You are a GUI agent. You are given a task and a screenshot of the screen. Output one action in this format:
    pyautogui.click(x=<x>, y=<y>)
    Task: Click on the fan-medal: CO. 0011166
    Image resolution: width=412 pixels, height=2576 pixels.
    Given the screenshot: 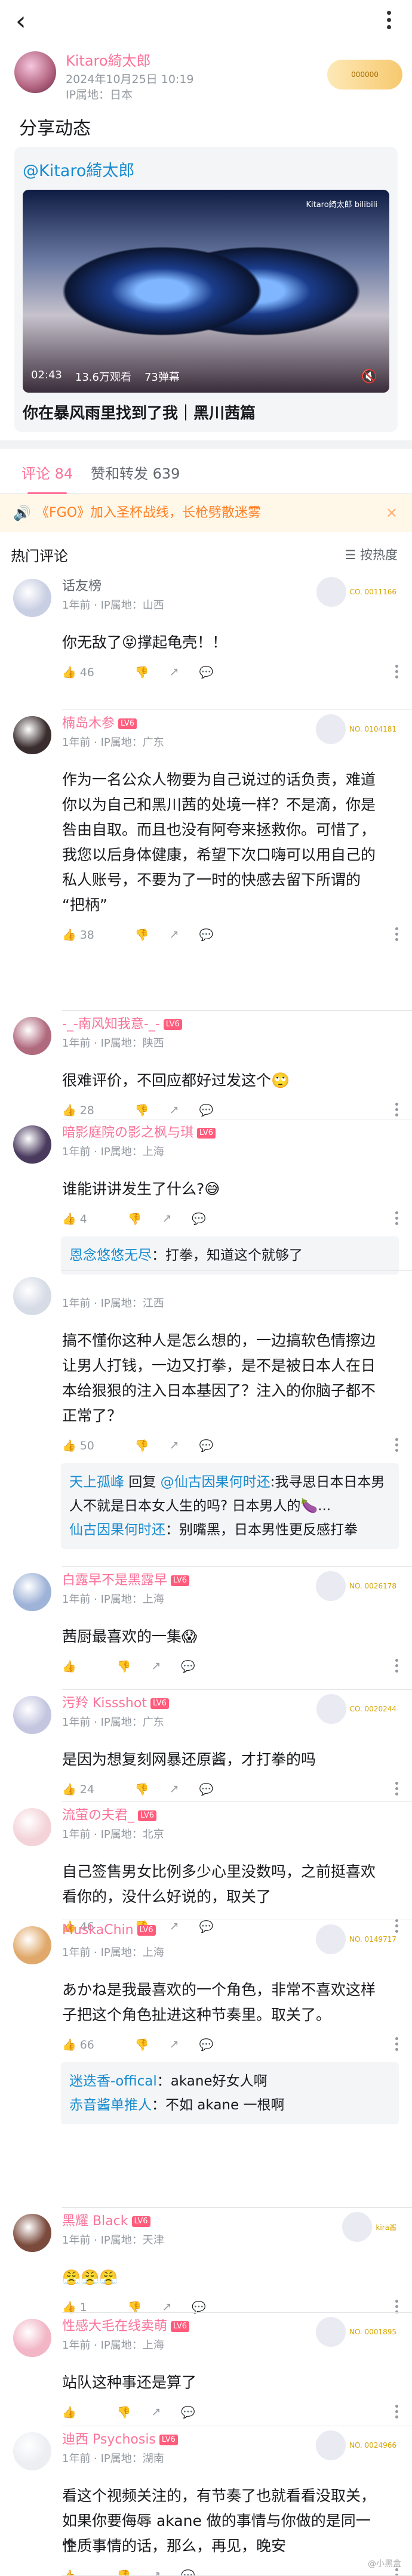 What is the action you would take?
    pyautogui.click(x=354, y=592)
    